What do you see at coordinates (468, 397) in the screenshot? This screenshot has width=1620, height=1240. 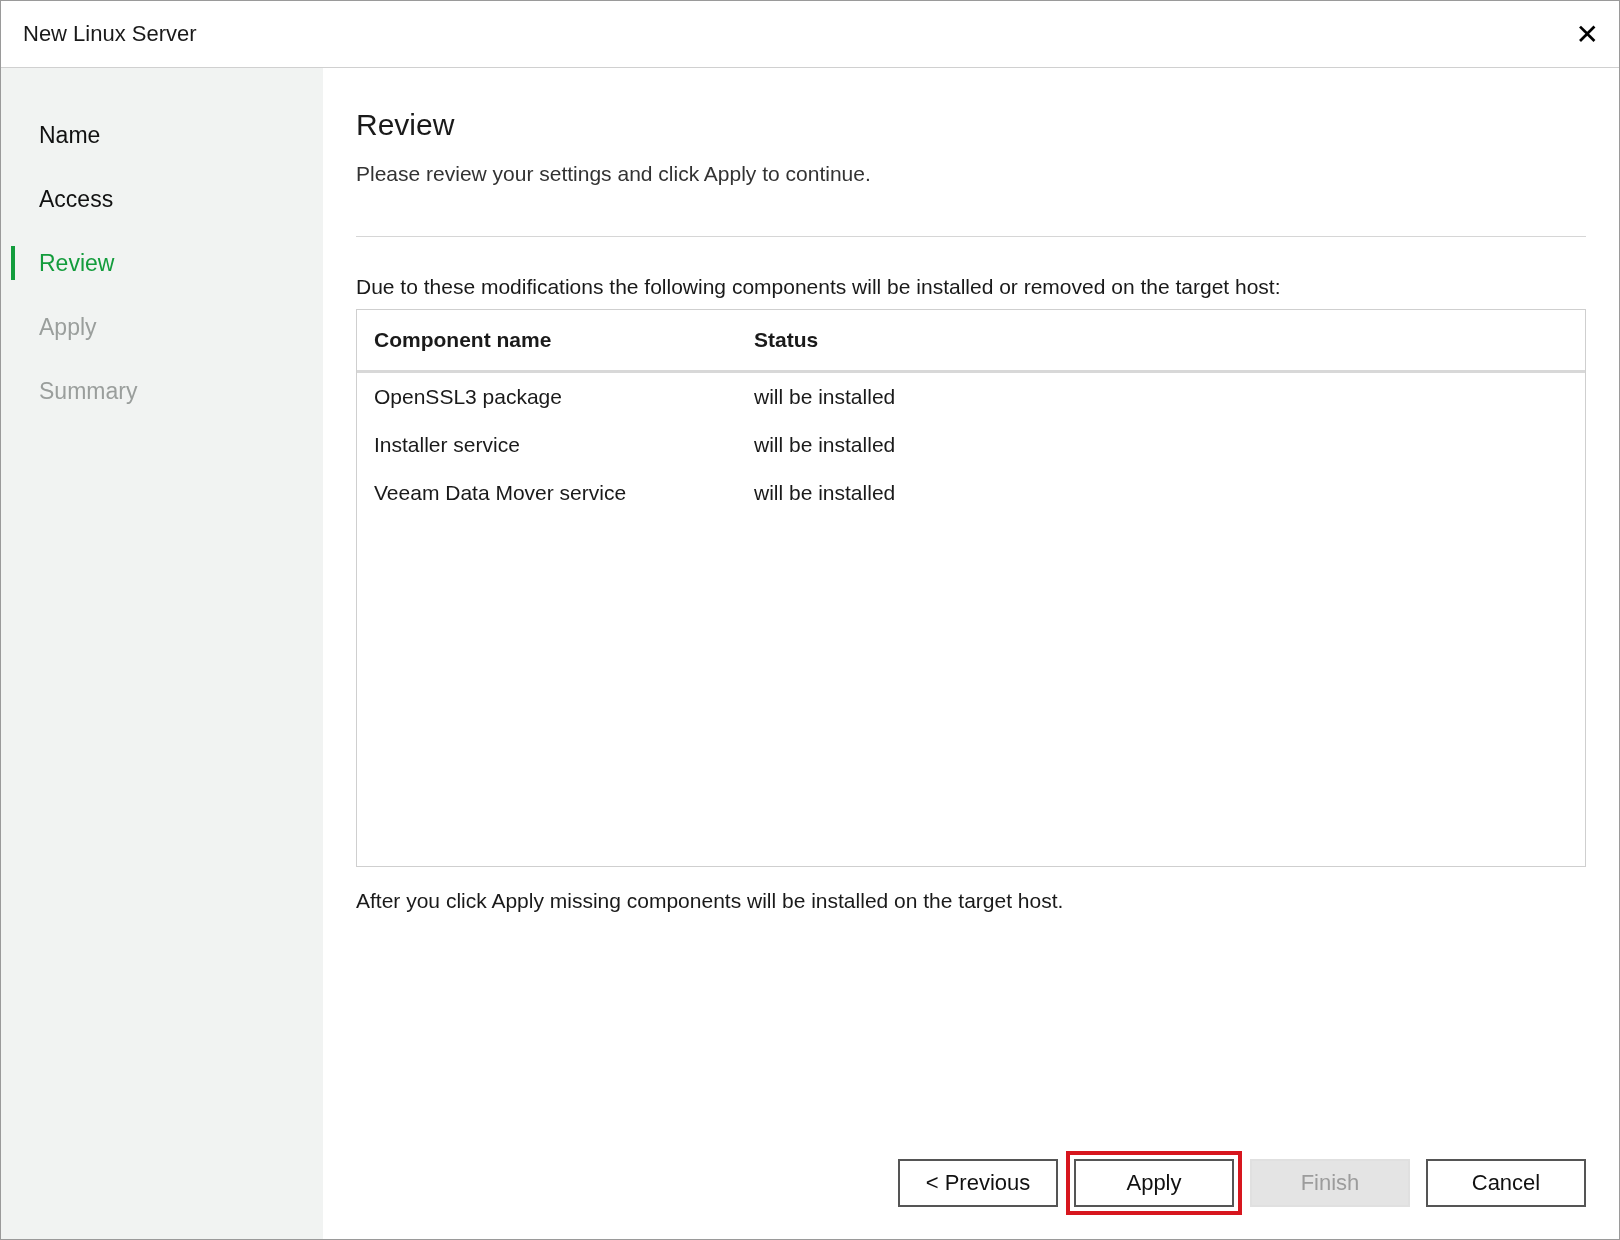 I see `table-cell-text: OpenSSL3 package` at bounding box center [468, 397].